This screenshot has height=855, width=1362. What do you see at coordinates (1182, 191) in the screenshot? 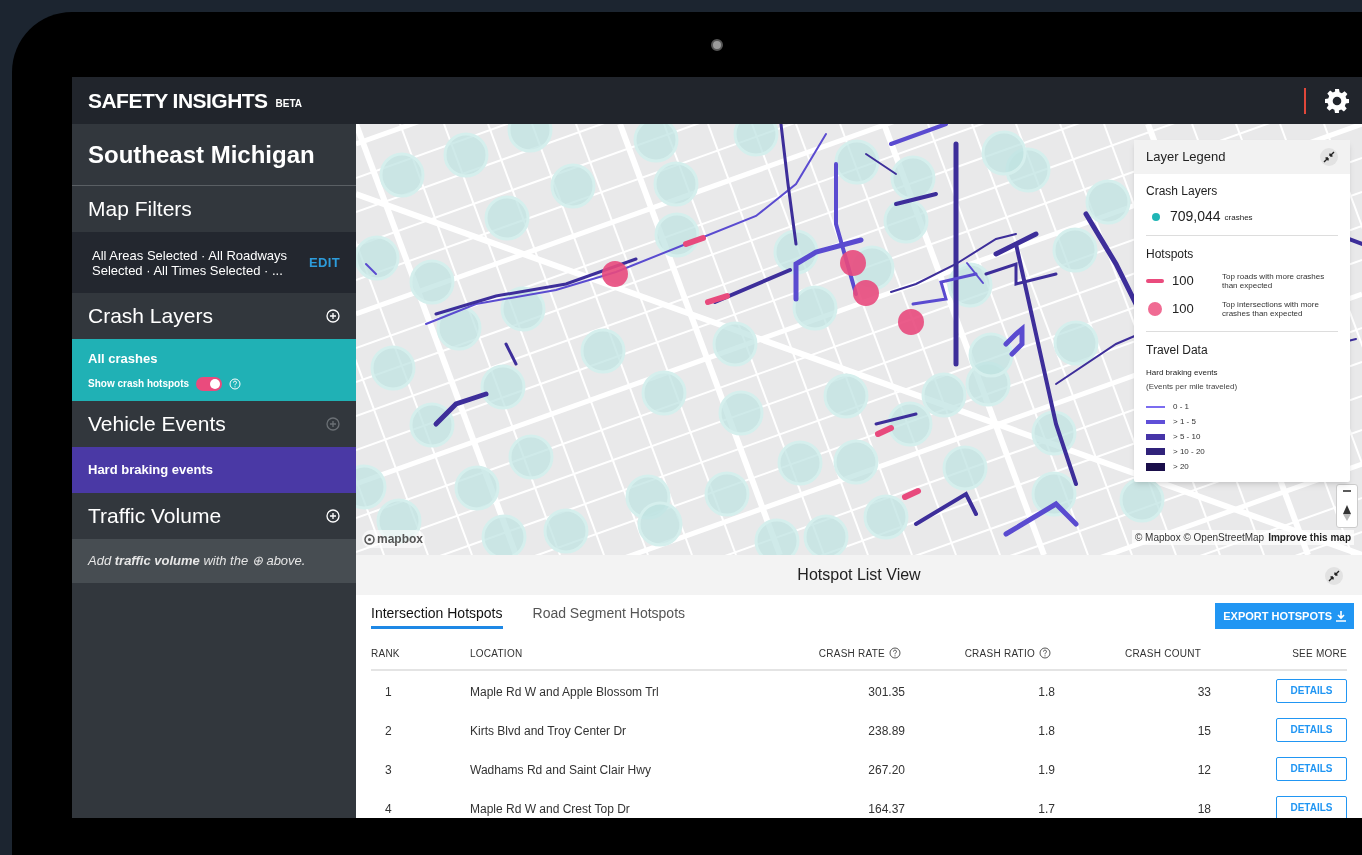
I see `legend-section-title: Crash Layers` at bounding box center [1182, 191].